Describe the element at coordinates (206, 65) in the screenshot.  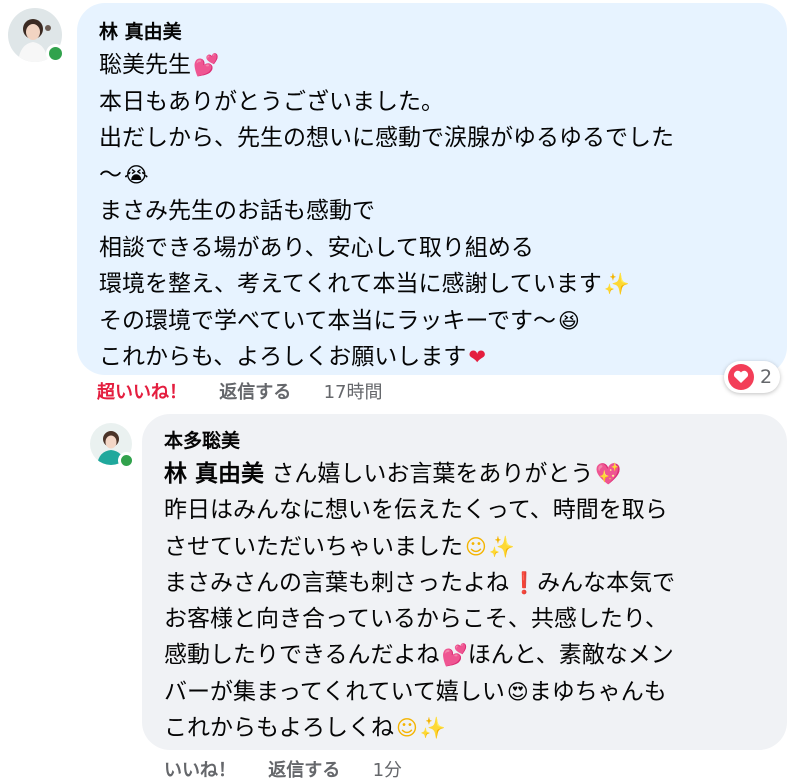
I see `sparkling-heart-icon: 💕` at that location.